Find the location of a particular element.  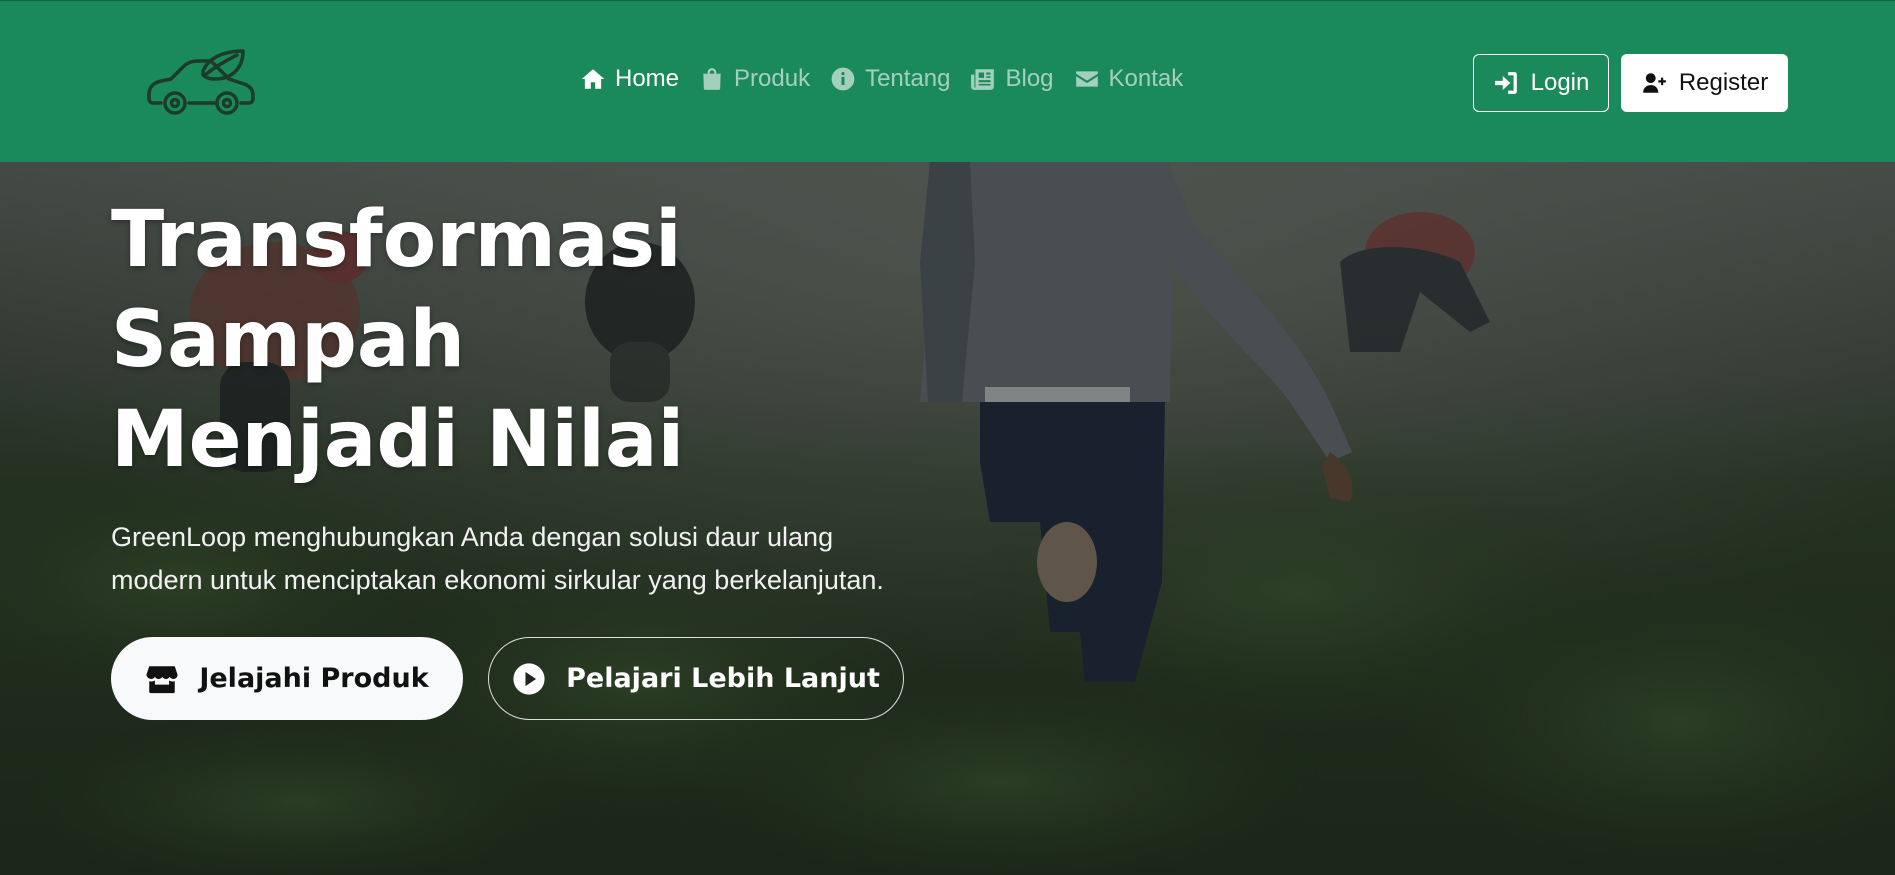

nav-item-produk: Produk is located at coordinates (754, 79).